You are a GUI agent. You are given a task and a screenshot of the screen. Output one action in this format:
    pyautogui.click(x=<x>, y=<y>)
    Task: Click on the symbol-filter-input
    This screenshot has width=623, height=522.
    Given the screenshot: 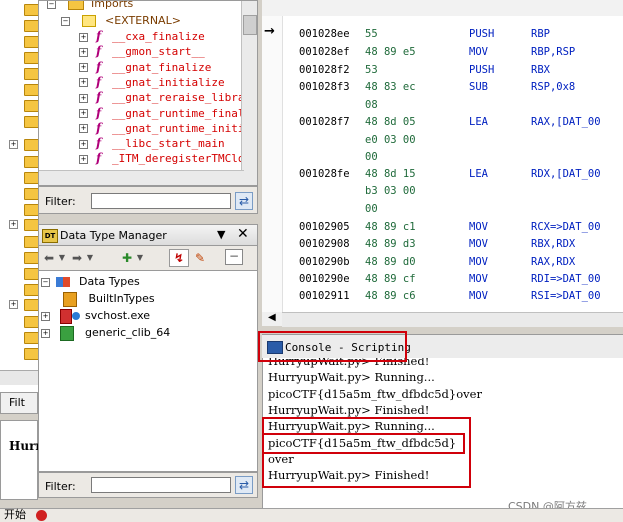 What is the action you would take?
    pyautogui.click(x=161, y=201)
    